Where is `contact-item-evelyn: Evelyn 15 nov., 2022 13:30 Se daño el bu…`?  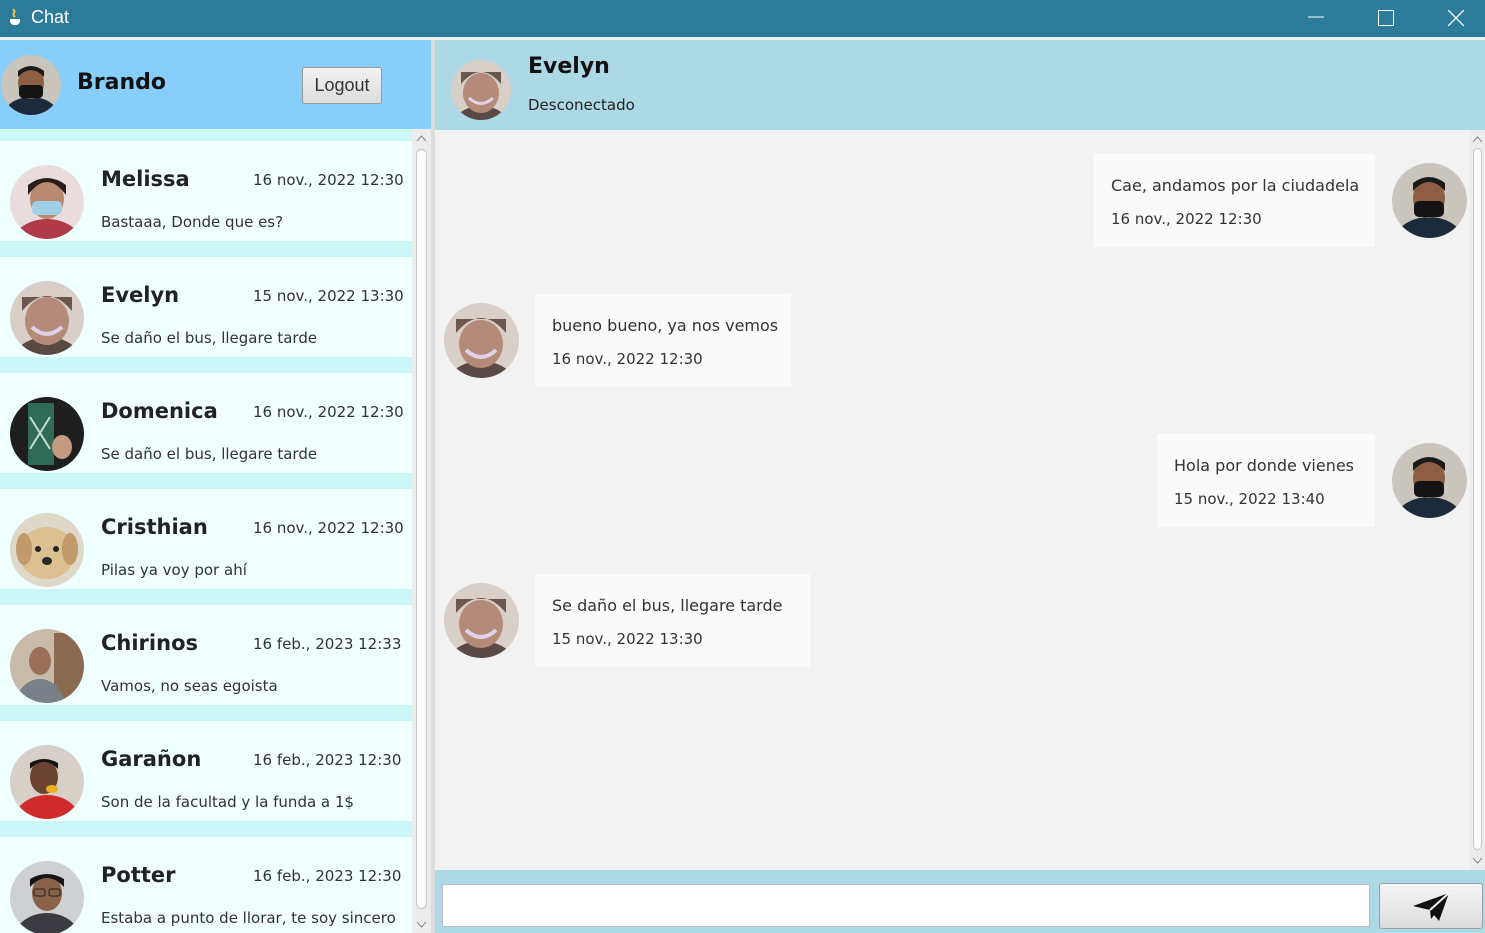 contact-item-evelyn: Evelyn 15 nov., 2022 13:30 Se daño el bu… is located at coordinates (206, 307).